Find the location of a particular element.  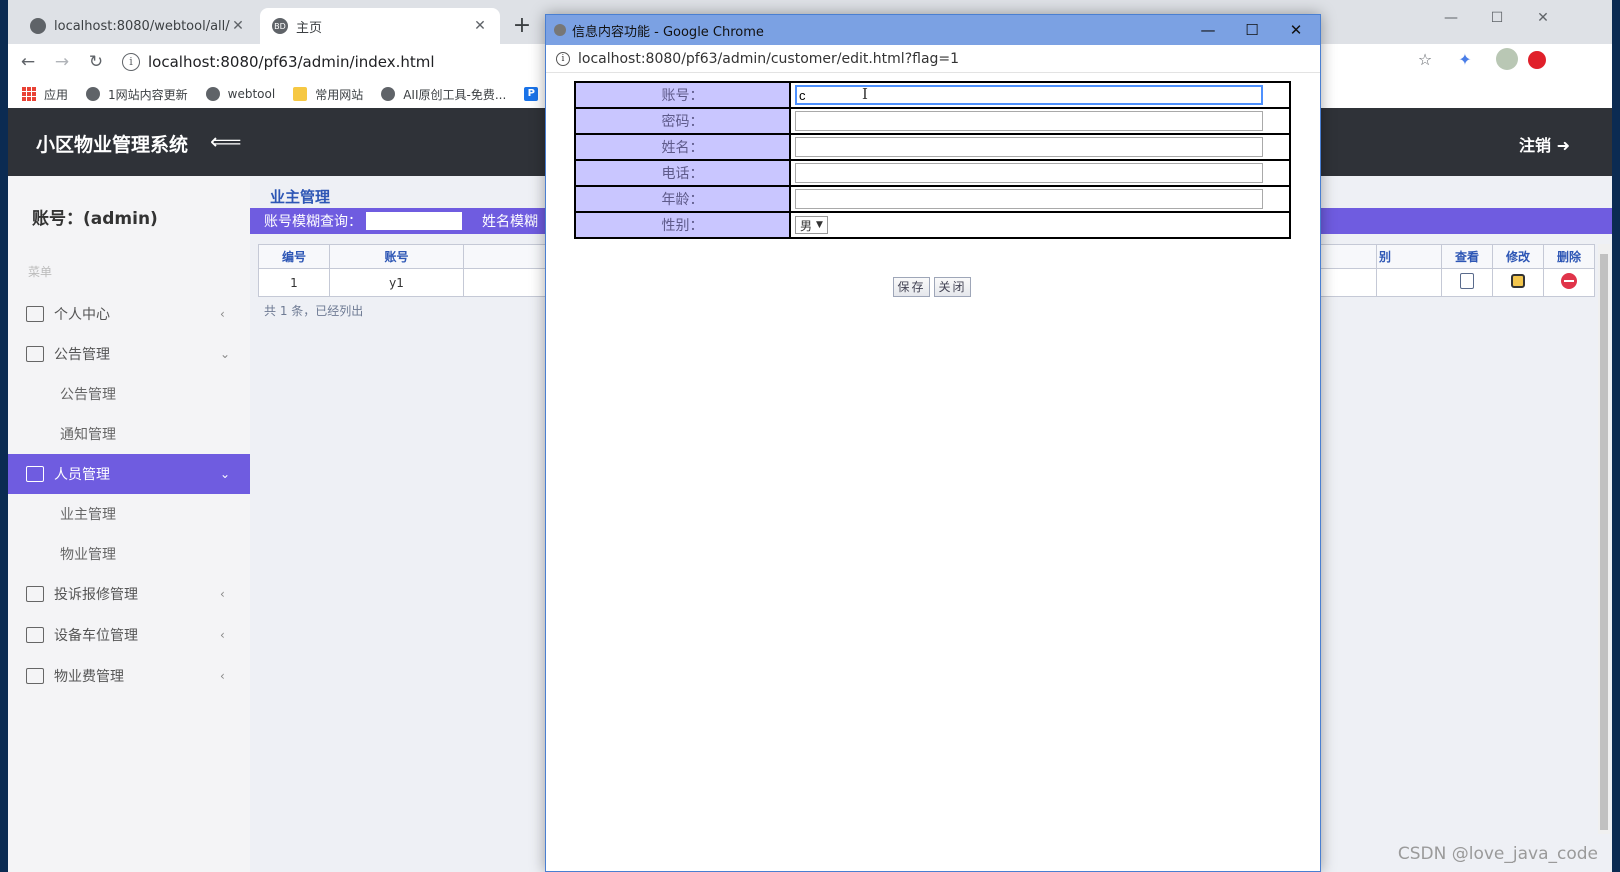

tab-webtool: localhost:8080/webtool/all/inc ✕ is located at coordinates (138, 26).